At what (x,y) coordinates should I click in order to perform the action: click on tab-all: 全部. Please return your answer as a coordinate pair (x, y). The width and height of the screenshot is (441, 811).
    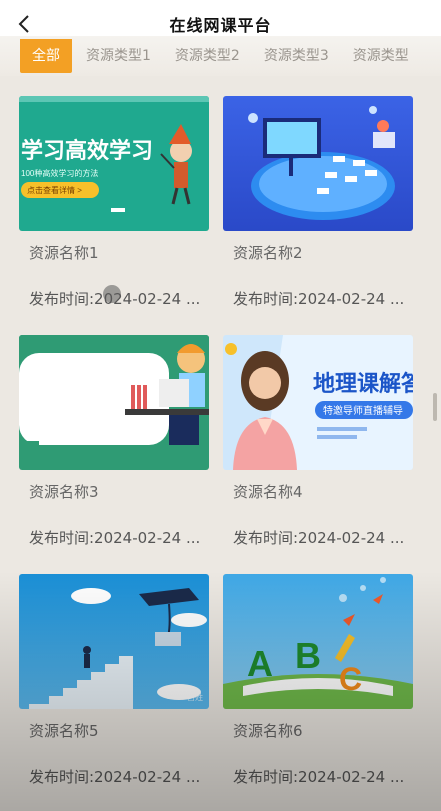
    Looking at the image, I should click on (46, 56).